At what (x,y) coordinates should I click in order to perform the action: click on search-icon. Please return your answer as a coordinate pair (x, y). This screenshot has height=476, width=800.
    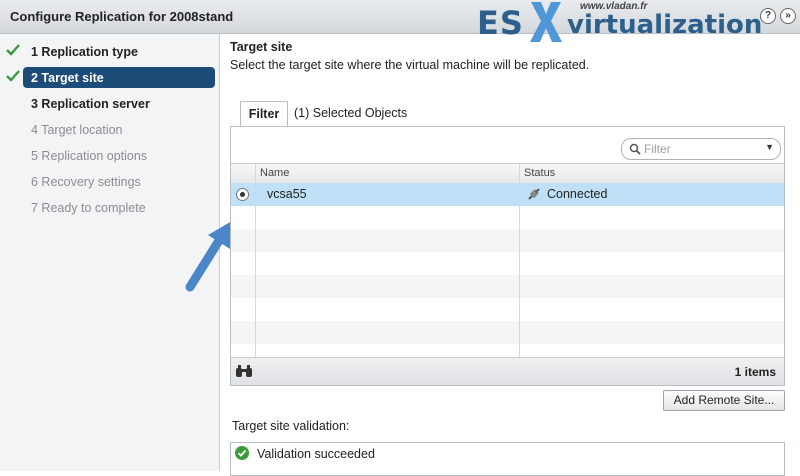
    Looking at the image, I should click on (635, 149).